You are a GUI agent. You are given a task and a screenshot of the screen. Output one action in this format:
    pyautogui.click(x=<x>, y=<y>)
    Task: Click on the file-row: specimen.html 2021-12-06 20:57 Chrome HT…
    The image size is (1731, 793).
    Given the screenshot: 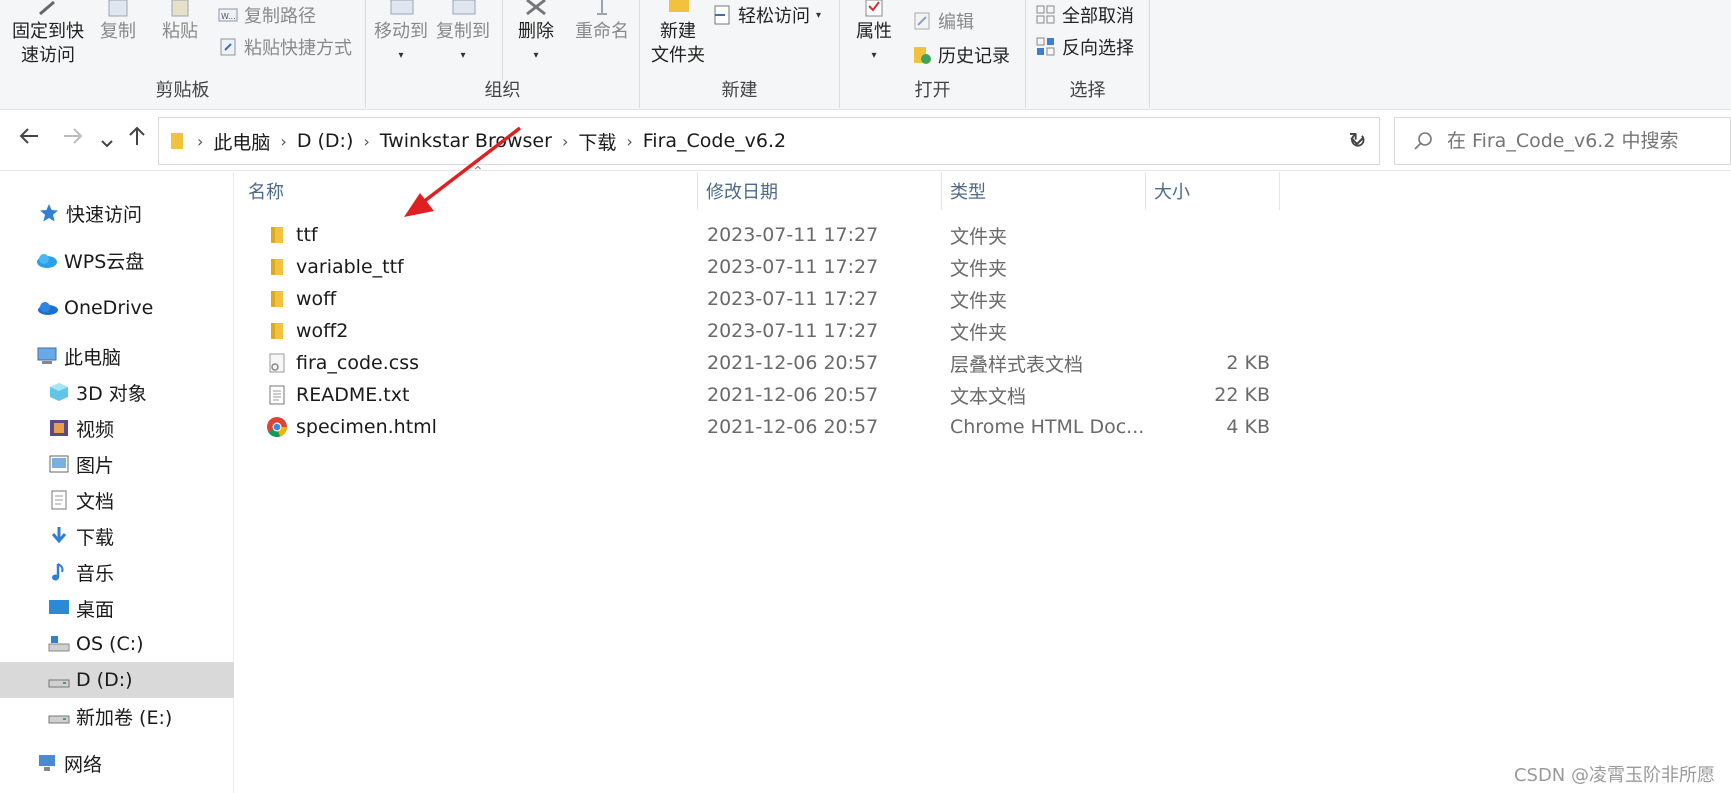 What is the action you would take?
    pyautogui.click(x=760, y=427)
    